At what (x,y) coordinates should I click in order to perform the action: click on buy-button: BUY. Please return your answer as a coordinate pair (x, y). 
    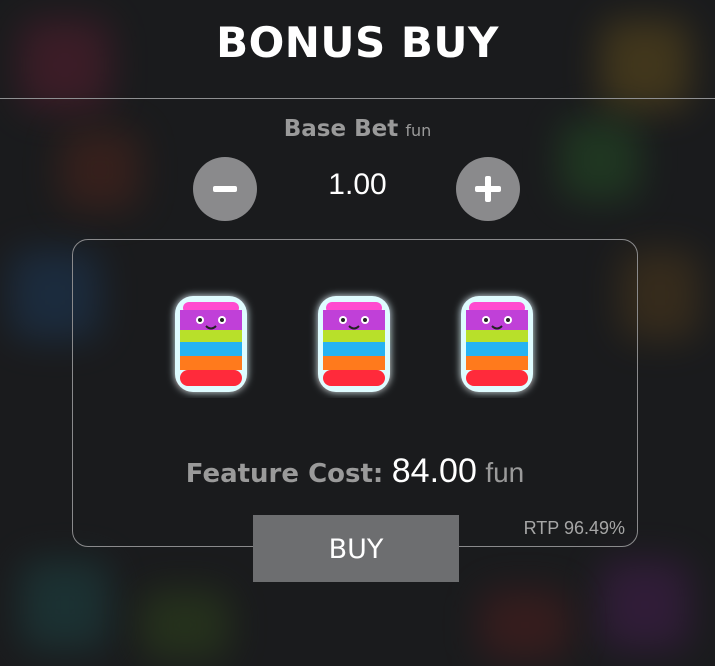
    Looking at the image, I should click on (356, 548).